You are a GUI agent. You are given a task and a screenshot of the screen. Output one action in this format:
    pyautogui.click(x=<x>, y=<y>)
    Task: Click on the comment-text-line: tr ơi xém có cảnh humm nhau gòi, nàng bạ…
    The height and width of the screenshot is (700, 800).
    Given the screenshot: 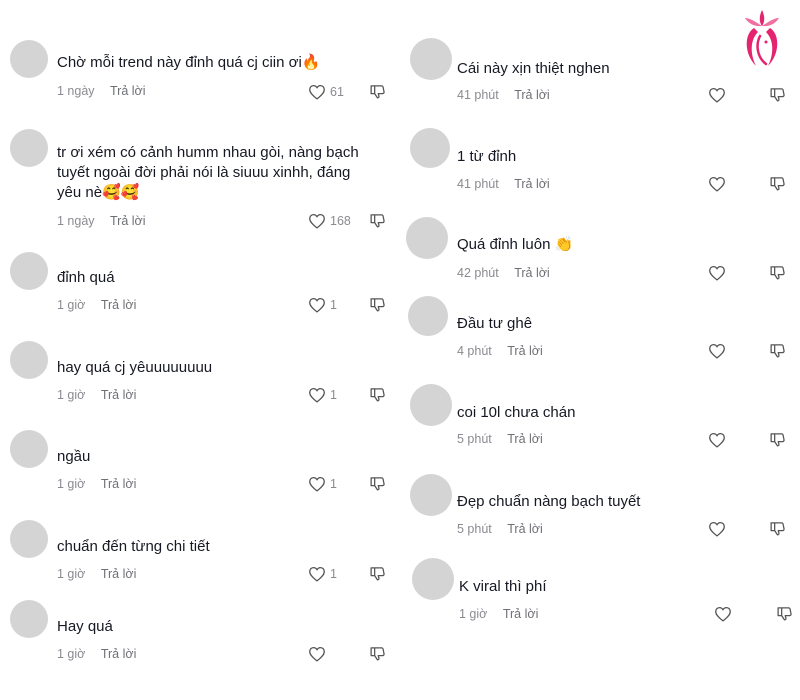 What is the action you would take?
    pyautogui.click(x=208, y=152)
    